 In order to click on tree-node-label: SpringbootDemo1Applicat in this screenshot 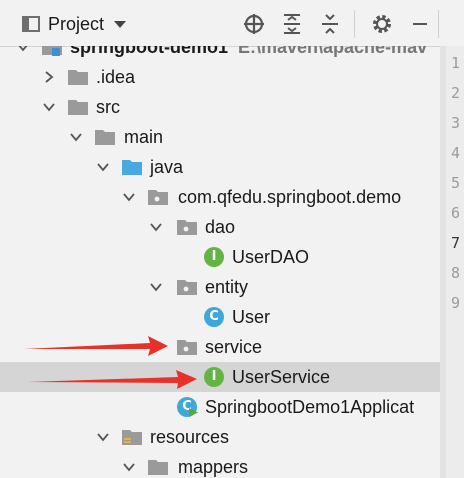, I will do `click(310, 407)`.